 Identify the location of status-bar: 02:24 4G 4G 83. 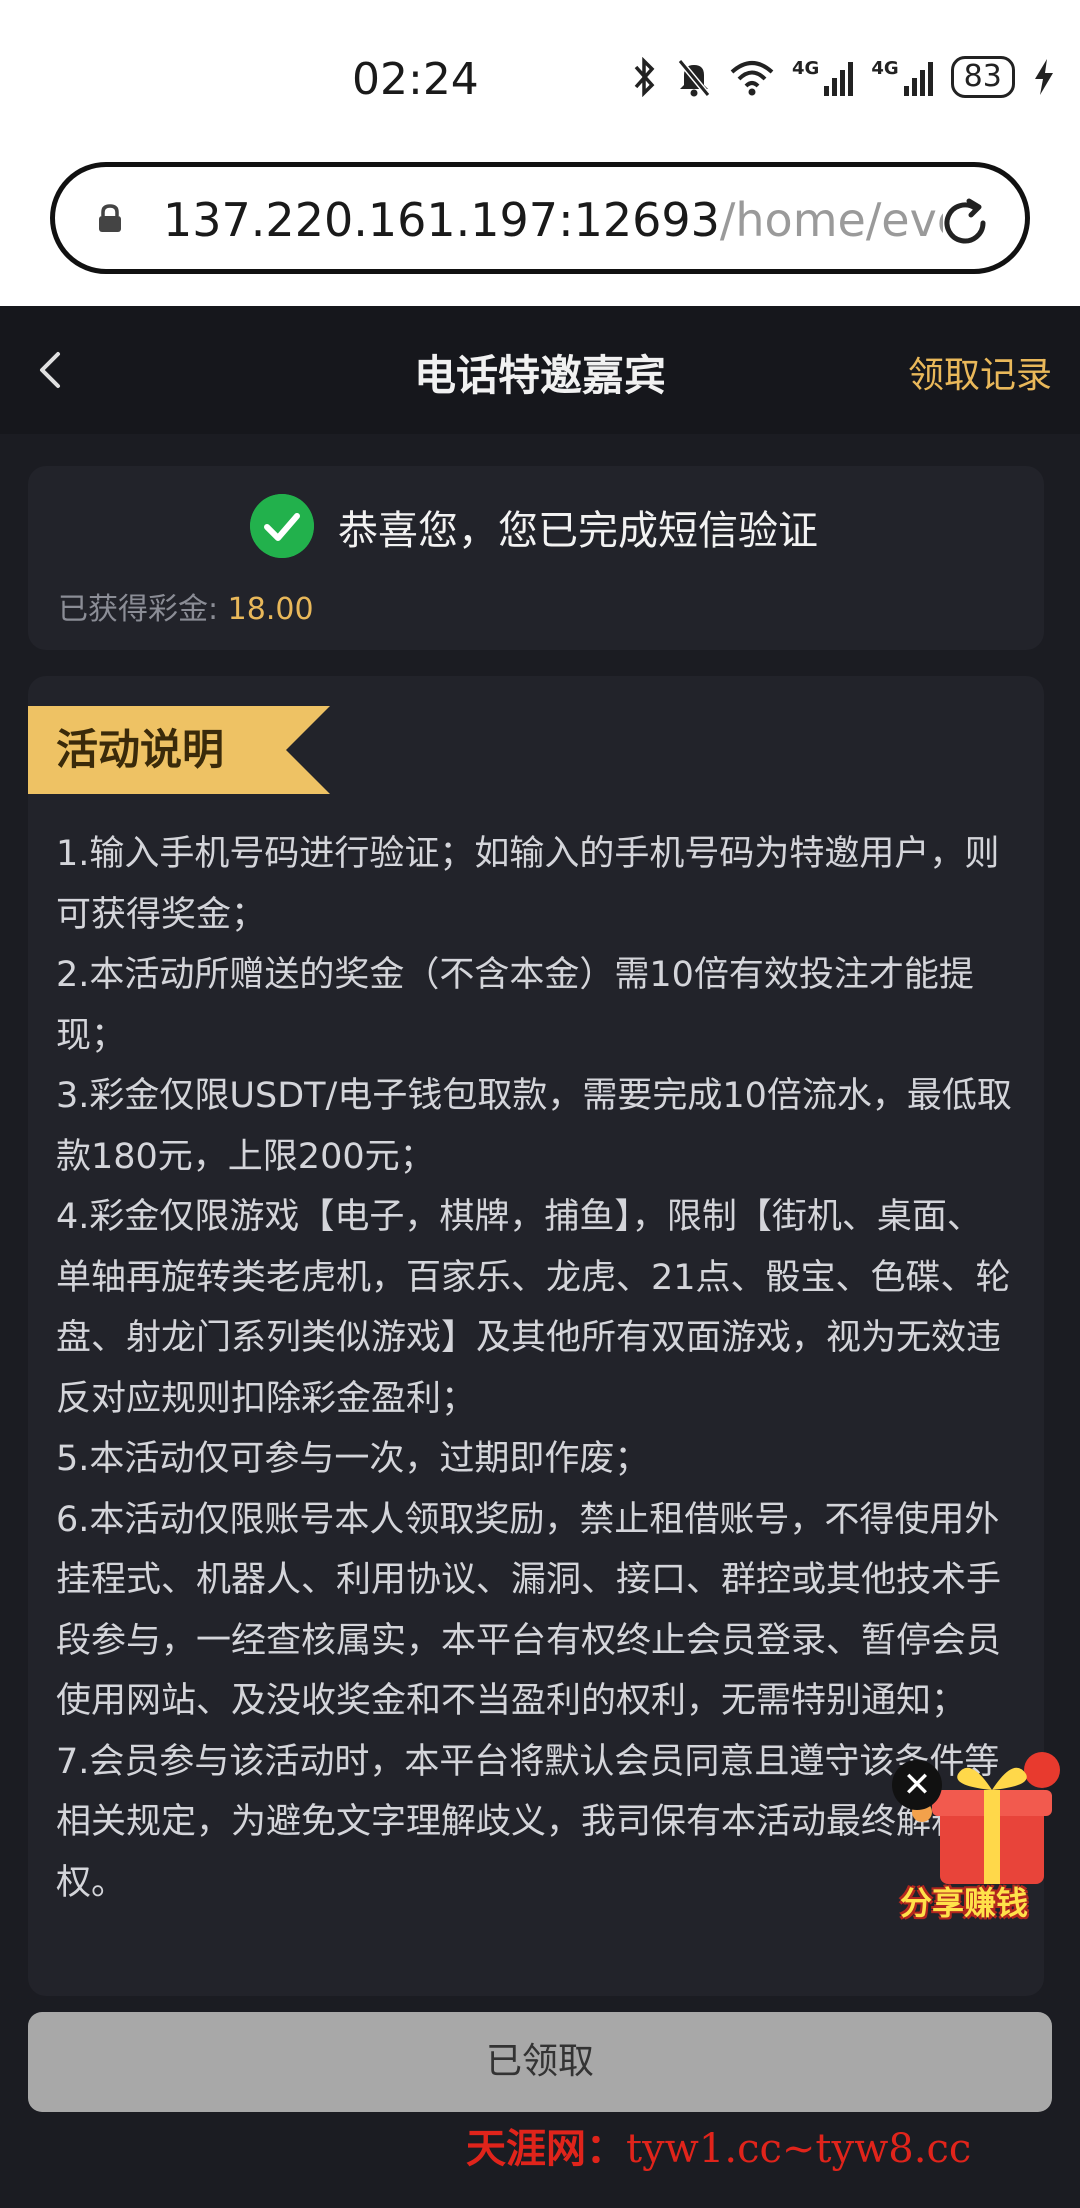
(540, 80).